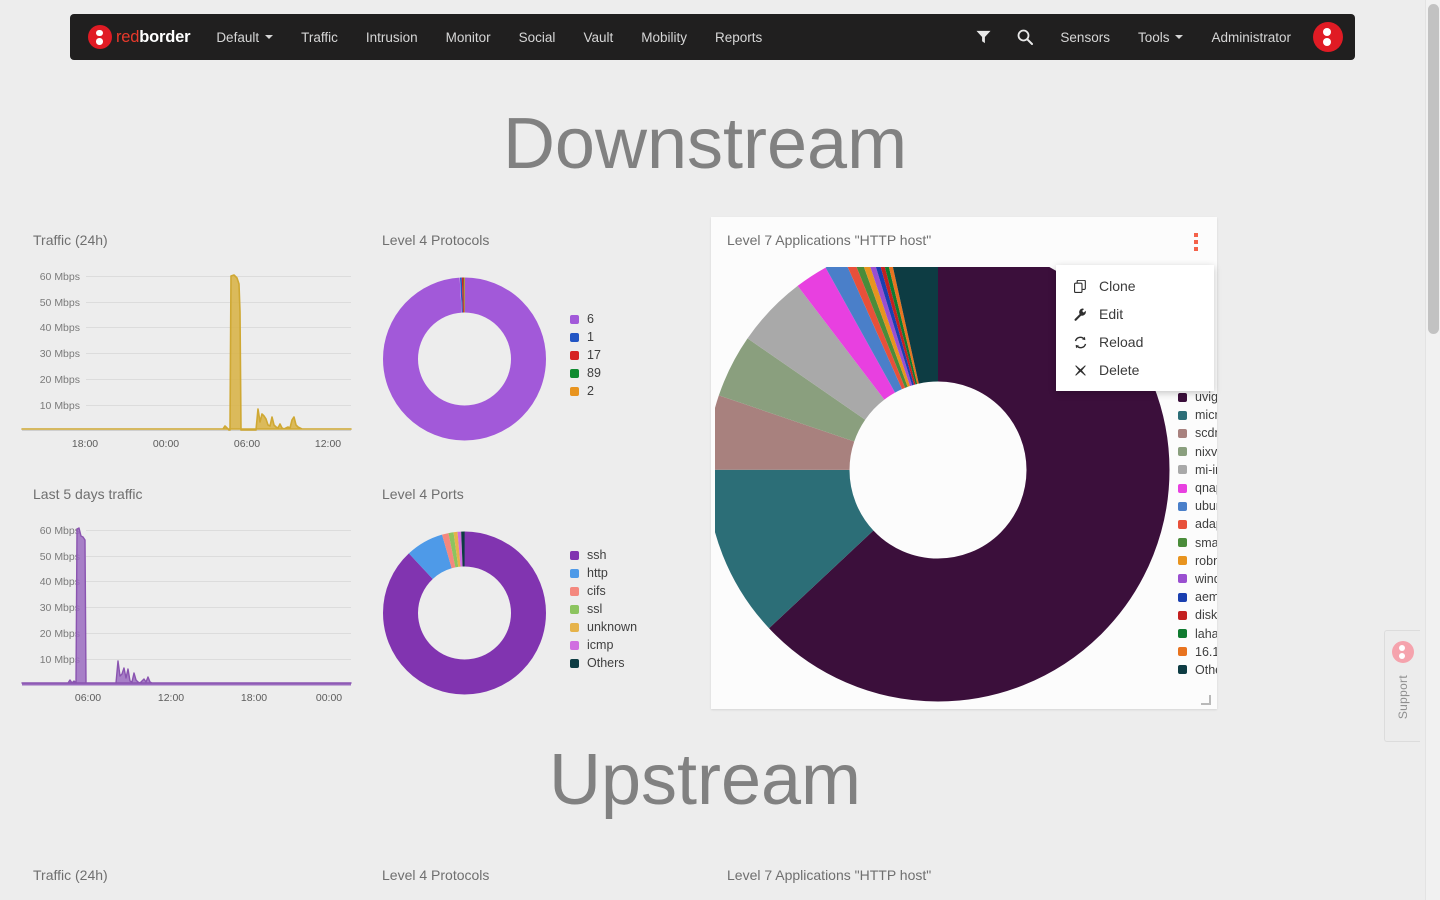  I want to click on page-scrollbar, so click(1432, 450).